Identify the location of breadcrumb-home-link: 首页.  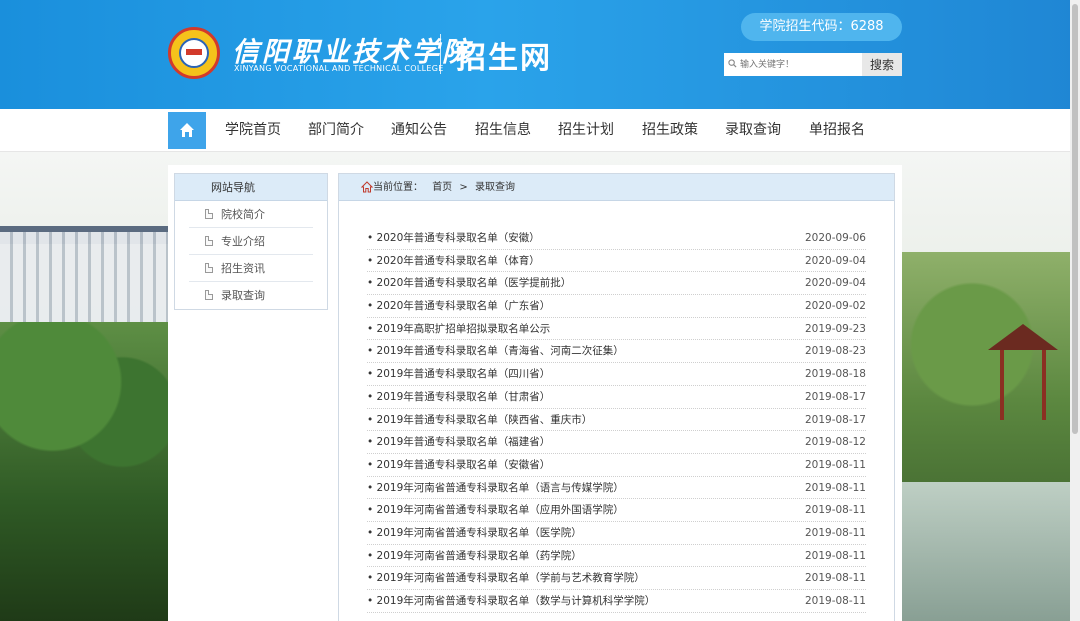
(442, 187).